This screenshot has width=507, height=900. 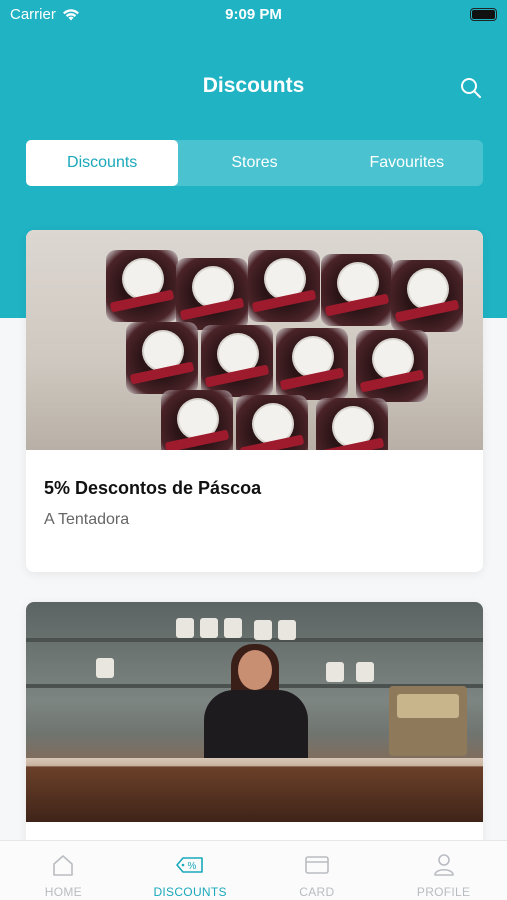 I want to click on store-name: A Tentadora, so click(x=87, y=519).